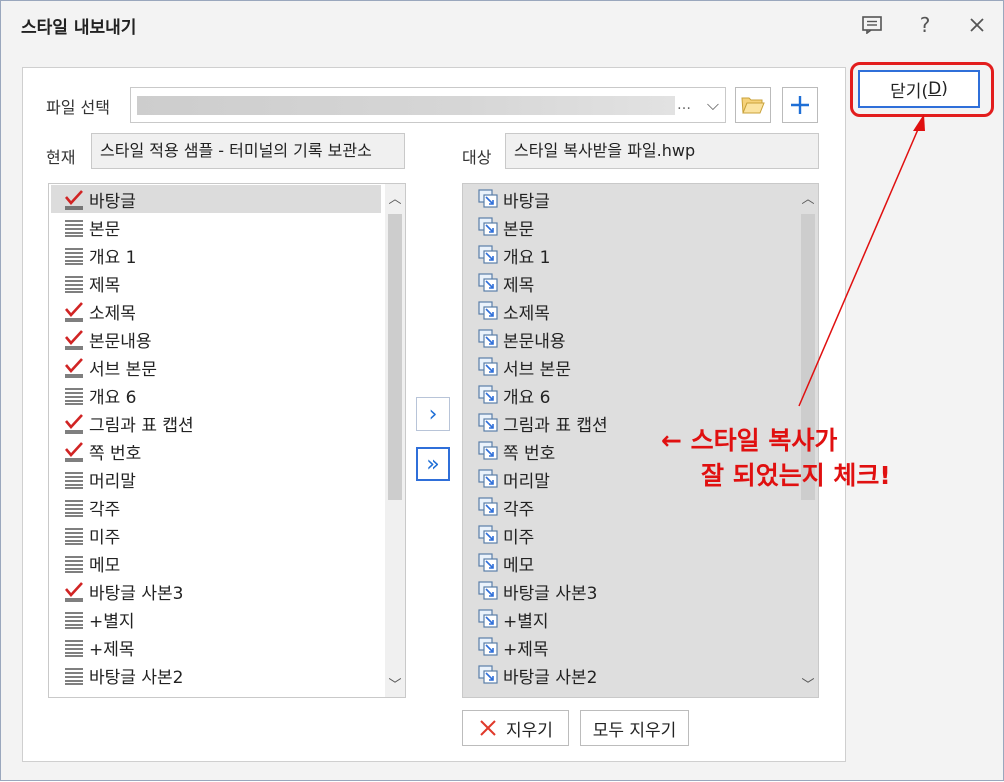 The height and width of the screenshot is (782, 1004). What do you see at coordinates (861, 260) in the screenshot?
I see `annotation-arrow` at bounding box center [861, 260].